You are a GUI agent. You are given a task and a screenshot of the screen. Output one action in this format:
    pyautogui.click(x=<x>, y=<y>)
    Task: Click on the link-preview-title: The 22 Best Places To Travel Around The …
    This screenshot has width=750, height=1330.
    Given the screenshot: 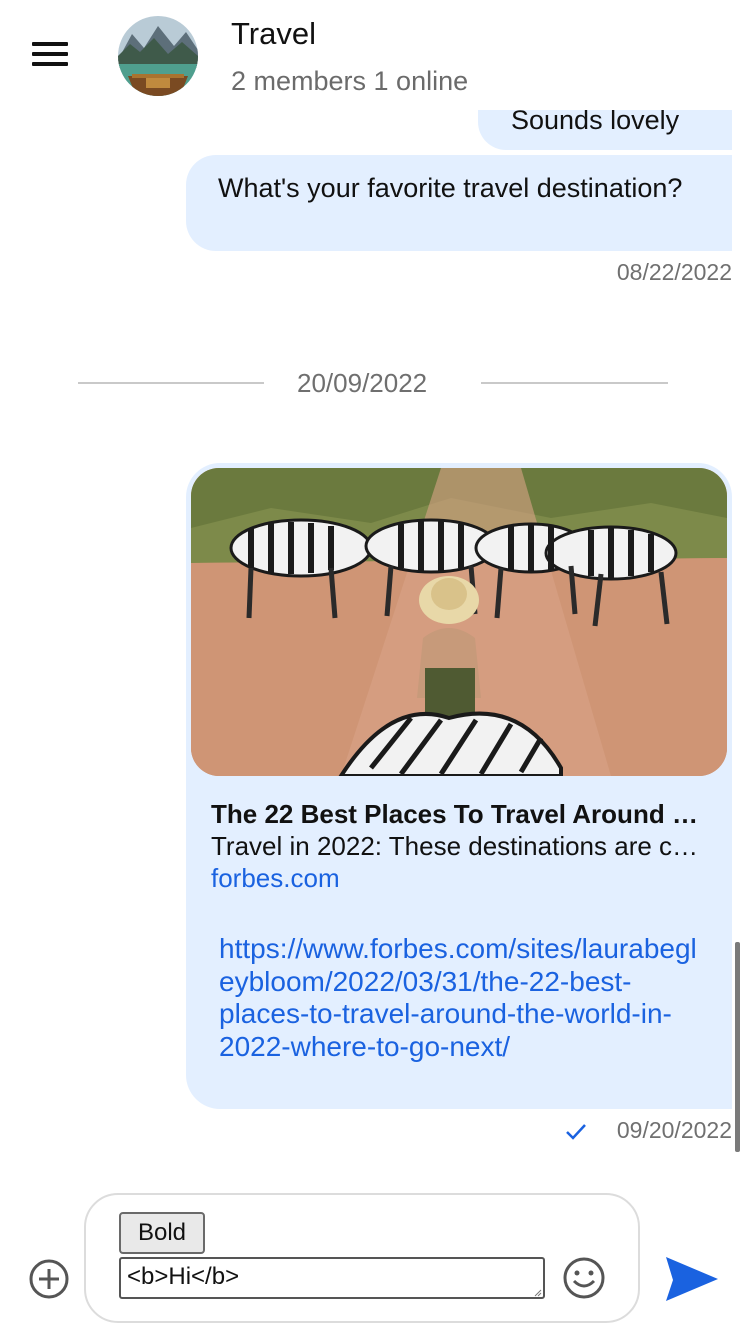 What is the action you would take?
    pyautogui.click(x=461, y=814)
    